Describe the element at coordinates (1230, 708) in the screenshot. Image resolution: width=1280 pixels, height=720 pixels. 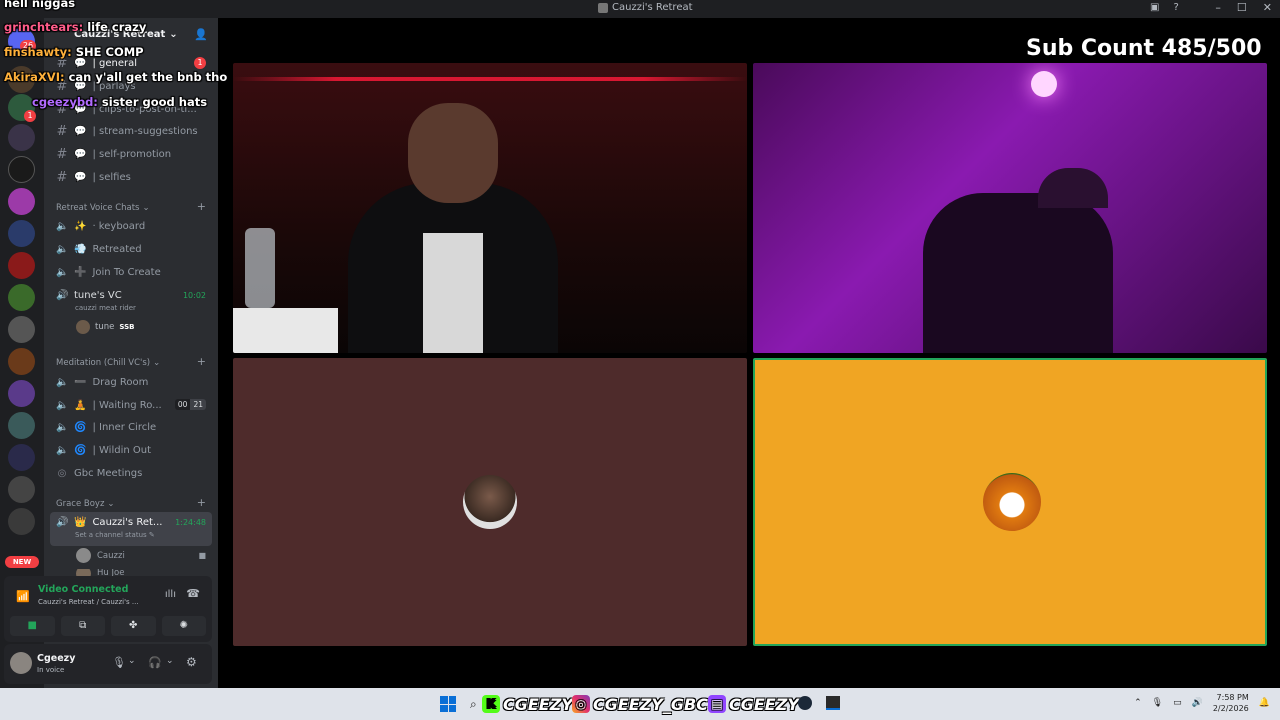
I see `clock-date: 2/2/2026` at that location.